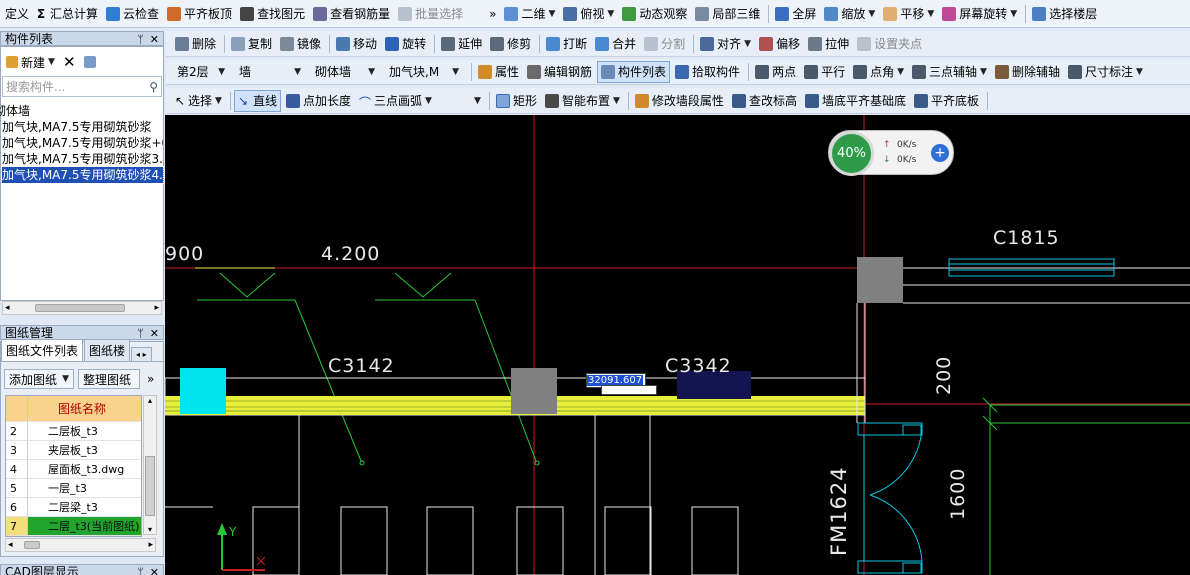  I want to click on zoom-button: 缩放 ▼, so click(849, 14).